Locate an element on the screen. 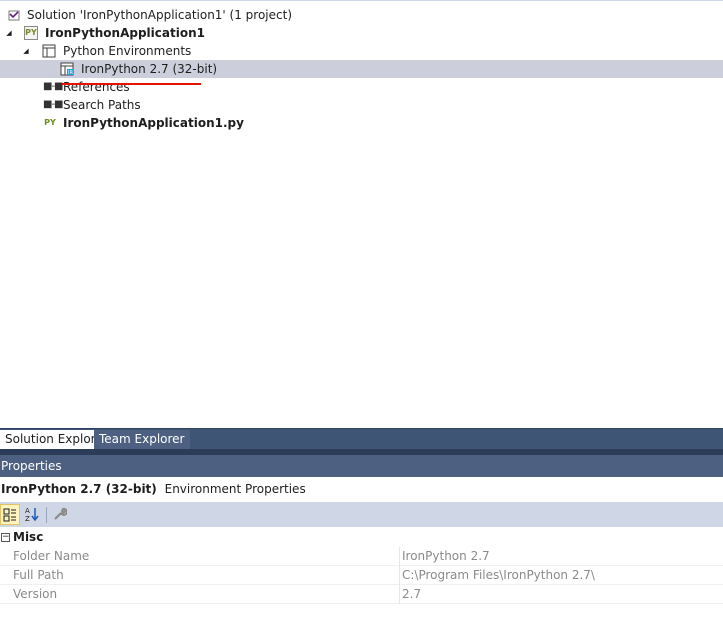  svg-text: Z is located at coordinates (27, 518).